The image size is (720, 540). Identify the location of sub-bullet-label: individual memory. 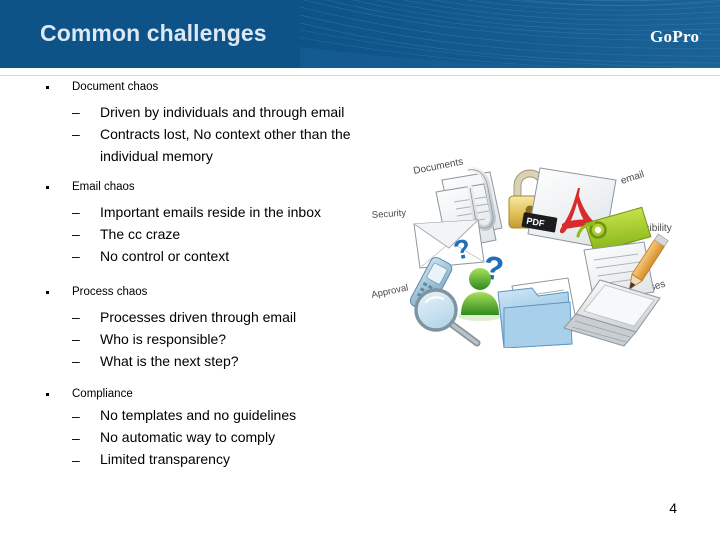
(156, 156).